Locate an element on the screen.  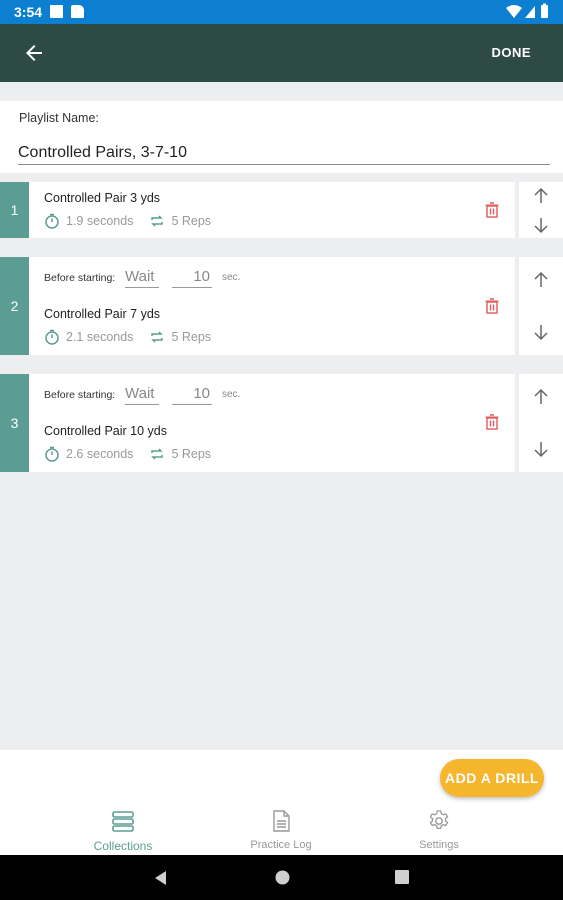
drill-meta: 2.6 seconds 5 Reps is located at coordinates (127, 454).